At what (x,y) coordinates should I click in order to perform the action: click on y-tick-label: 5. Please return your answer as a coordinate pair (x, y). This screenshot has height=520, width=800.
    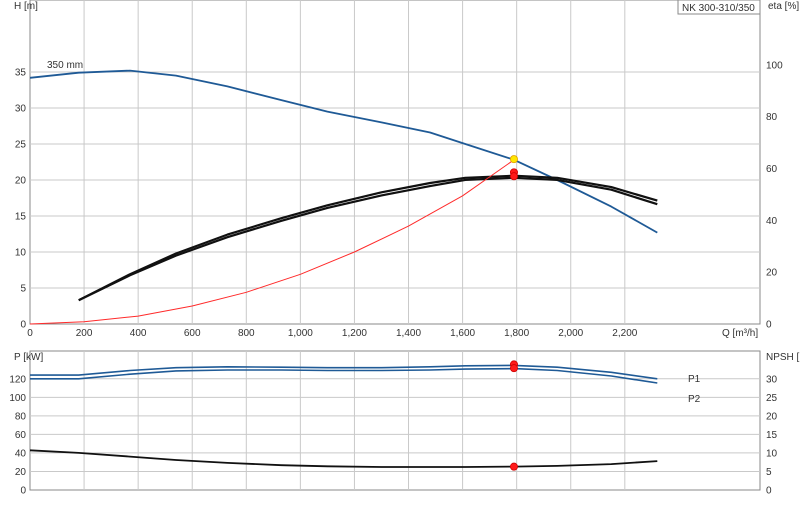
    Looking at the image, I should click on (23, 289).